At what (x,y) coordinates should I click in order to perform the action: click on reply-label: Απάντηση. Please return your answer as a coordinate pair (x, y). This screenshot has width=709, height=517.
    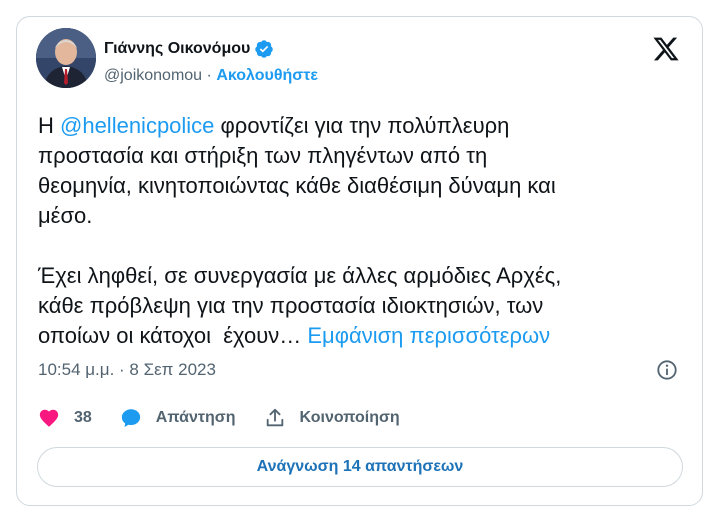
    Looking at the image, I should click on (195, 417).